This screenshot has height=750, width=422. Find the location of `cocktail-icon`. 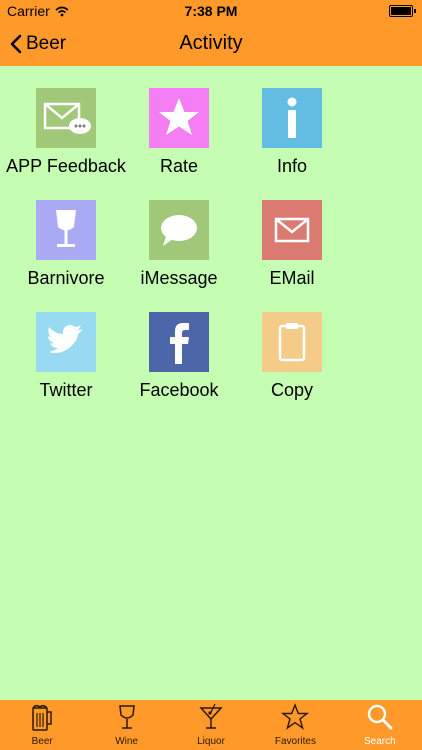

cocktail-icon is located at coordinates (211, 717).